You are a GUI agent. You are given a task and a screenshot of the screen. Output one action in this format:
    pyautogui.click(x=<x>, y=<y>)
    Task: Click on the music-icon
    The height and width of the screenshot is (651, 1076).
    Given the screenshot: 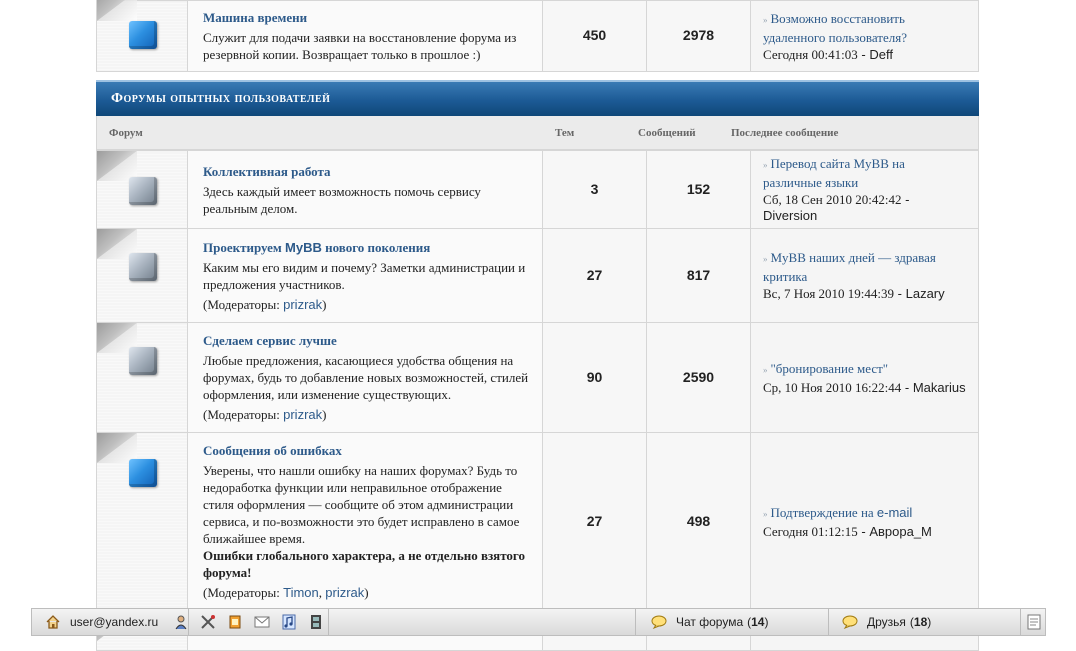 What is the action you would take?
    pyautogui.click(x=289, y=622)
    